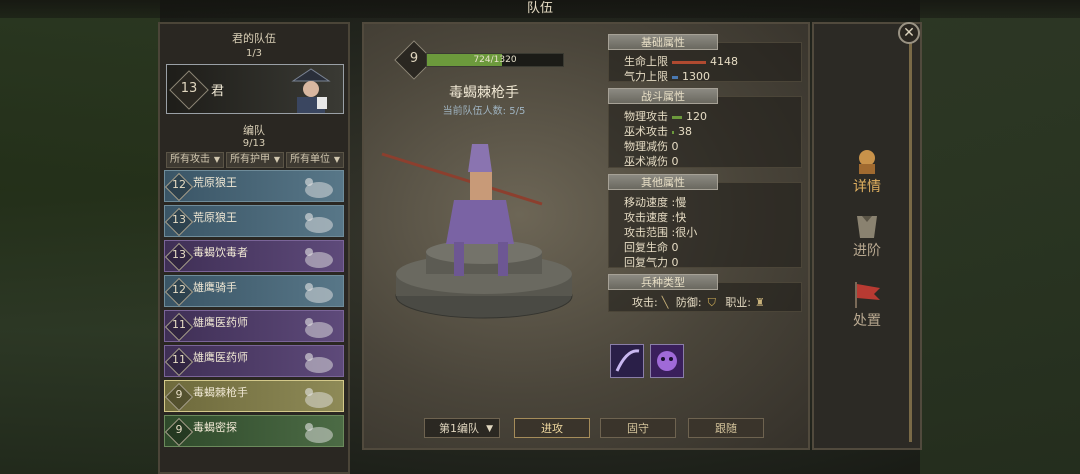  What do you see at coordinates (675, 161) in the screenshot?
I see `magic-def-value: 0` at bounding box center [675, 161].